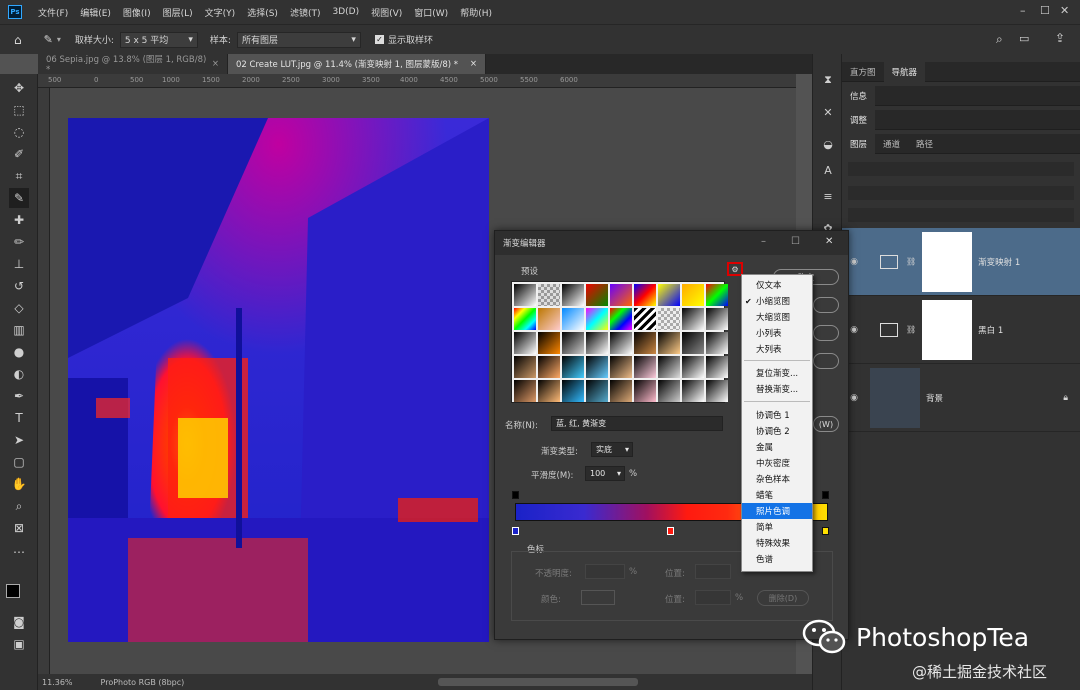 The width and height of the screenshot is (1080, 690). I want to click on close-window-icon: ✕, so click(1064, 10).